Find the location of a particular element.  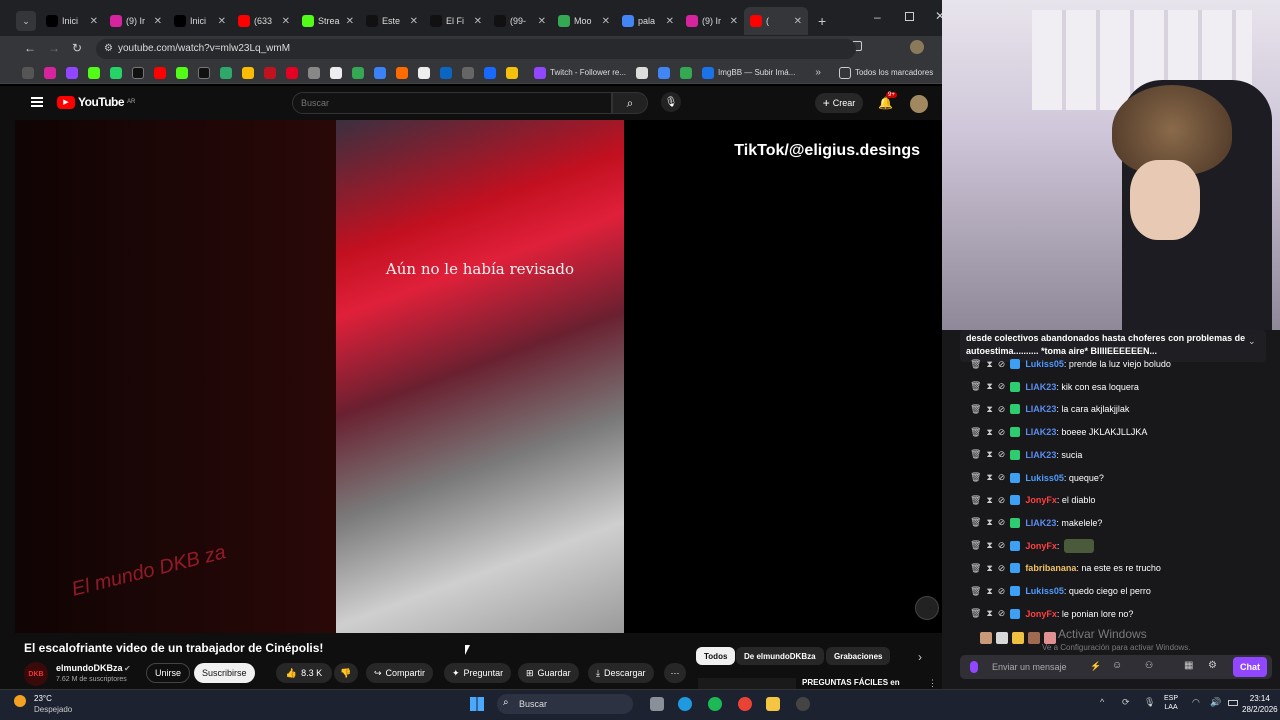

bookmarks-overflow-icon: » is located at coordinates (818, 72).